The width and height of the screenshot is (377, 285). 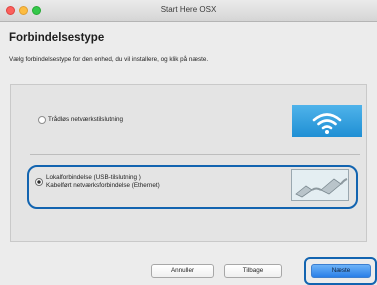 What do you see at coordinates (57, 38) in the screenshot?
I see `page-title: Forbindelsestype` at bounding box center [57, 38].